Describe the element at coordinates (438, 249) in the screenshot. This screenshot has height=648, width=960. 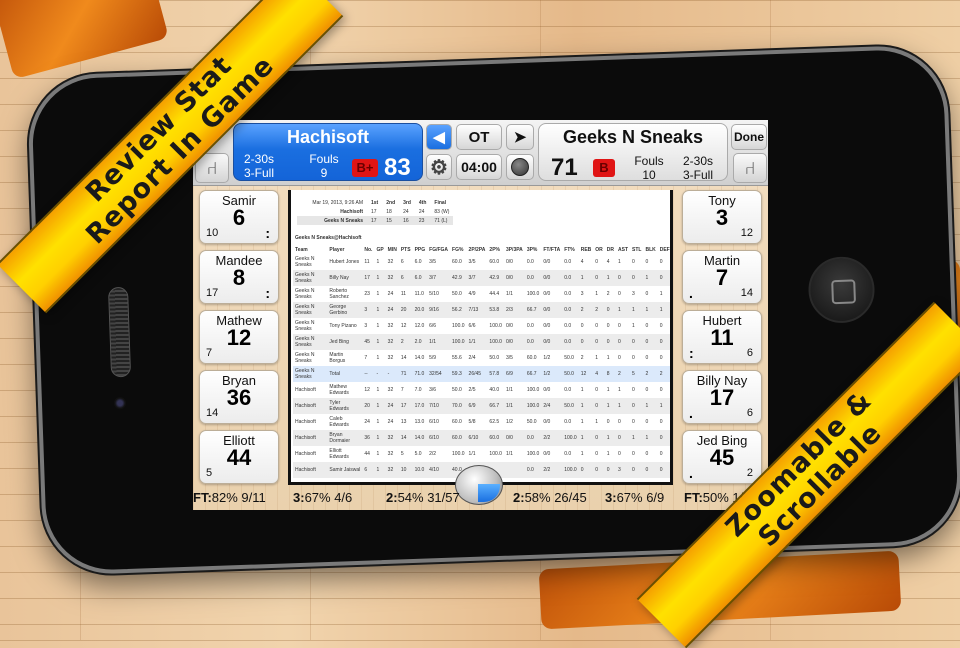
I see `column-header: FG/FGA` at that location.